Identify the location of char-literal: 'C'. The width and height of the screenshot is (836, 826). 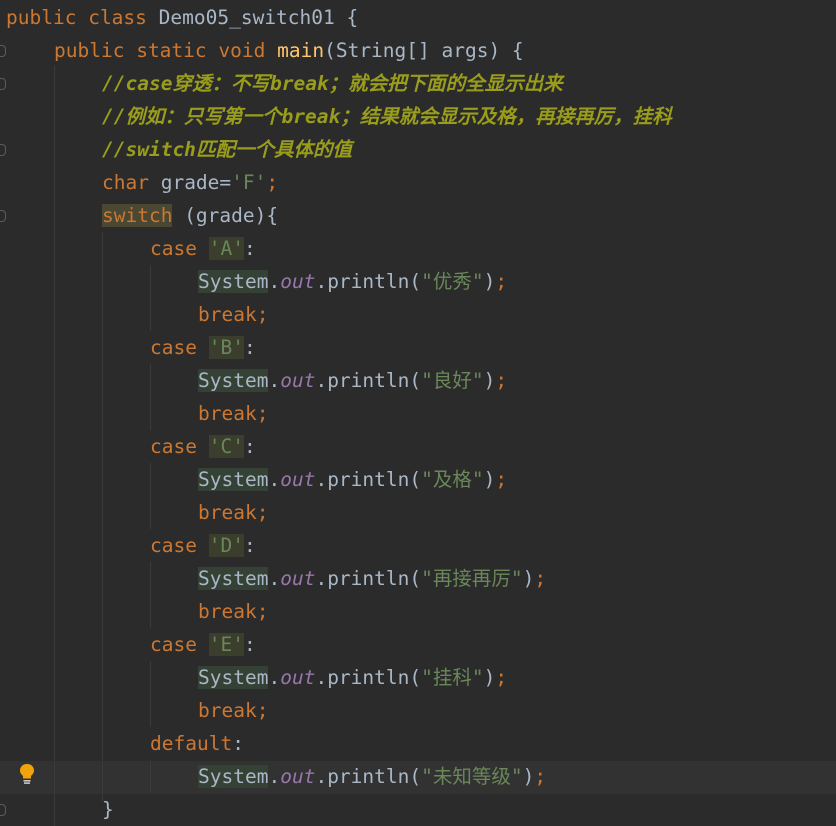
(226, 446).